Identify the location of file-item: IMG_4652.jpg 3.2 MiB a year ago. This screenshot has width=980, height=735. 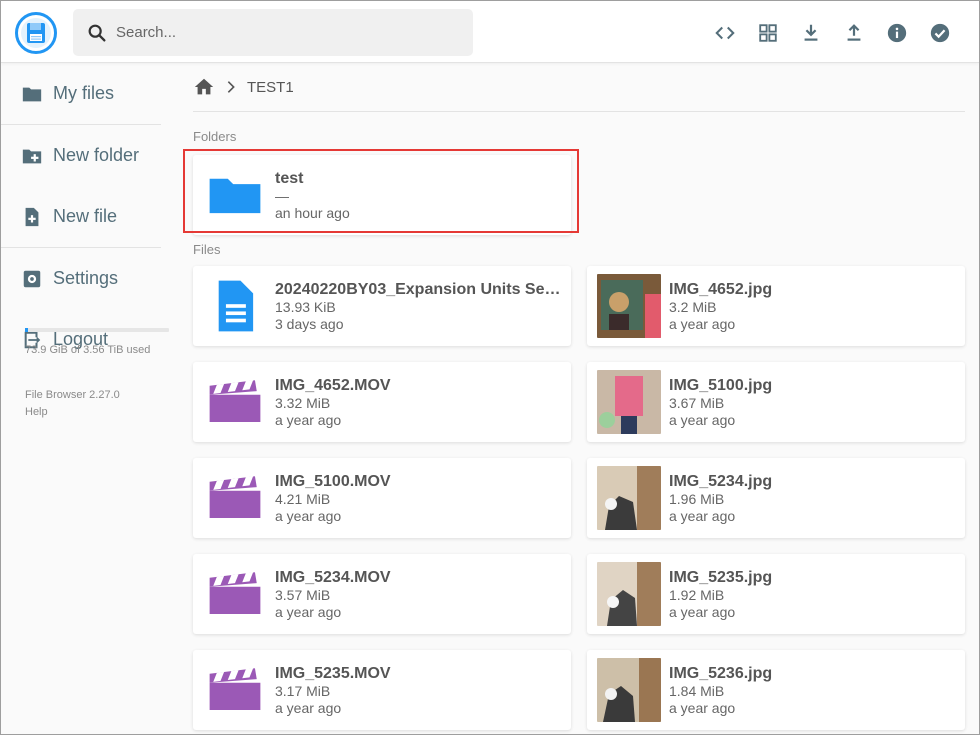
(776, 306).